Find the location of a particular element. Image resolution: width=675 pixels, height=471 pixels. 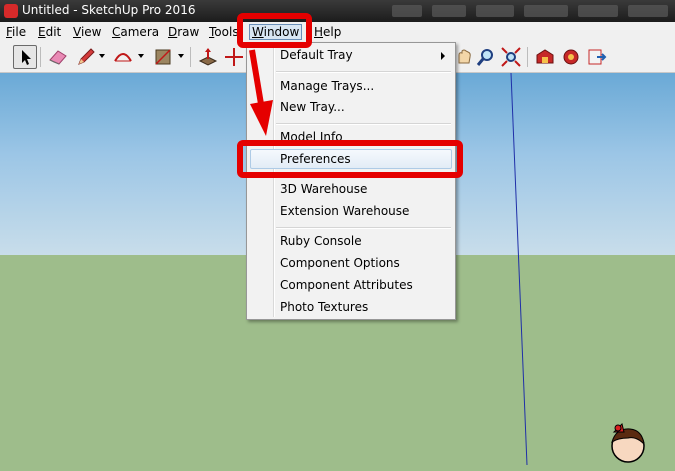

annotation-arrow is located at coordinates (261, 92).